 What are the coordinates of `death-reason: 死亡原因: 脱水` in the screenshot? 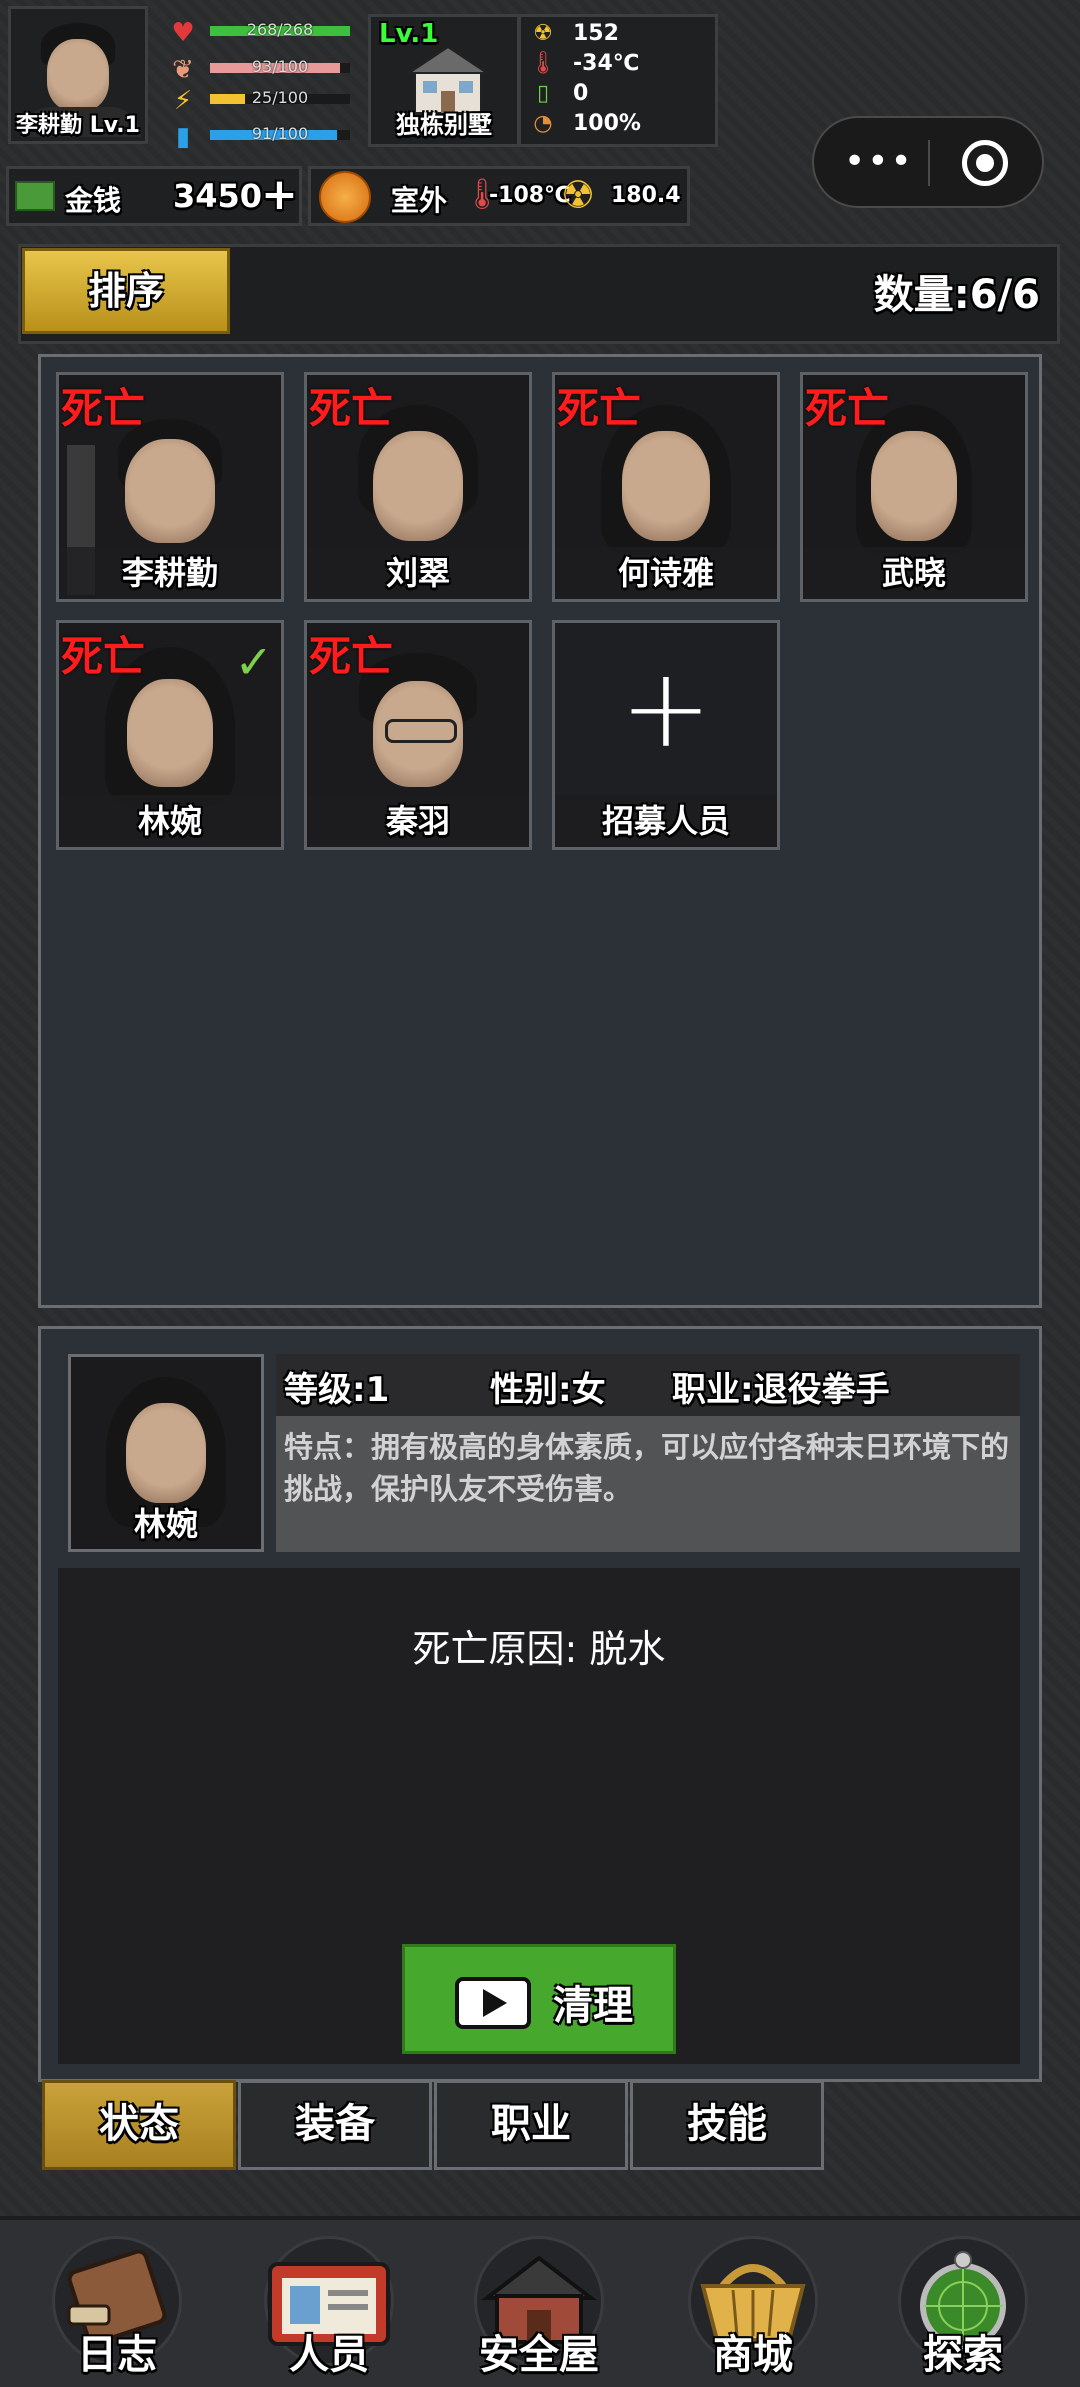 It's located at (539, 1649).